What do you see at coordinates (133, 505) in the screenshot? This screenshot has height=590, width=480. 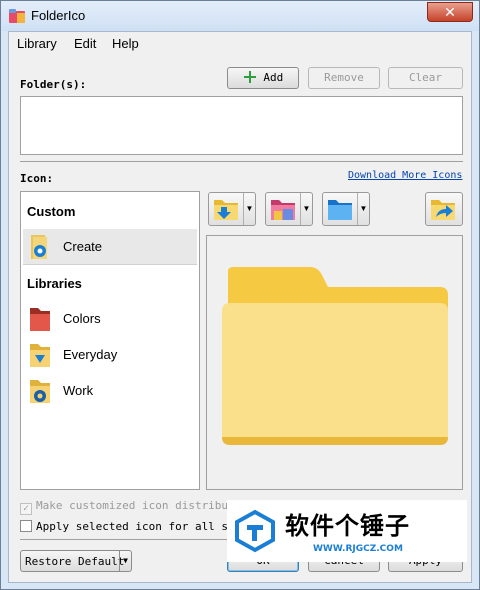 I see `make-distributable-label: Make customized icon distributab` at bounding box center [133, 505].